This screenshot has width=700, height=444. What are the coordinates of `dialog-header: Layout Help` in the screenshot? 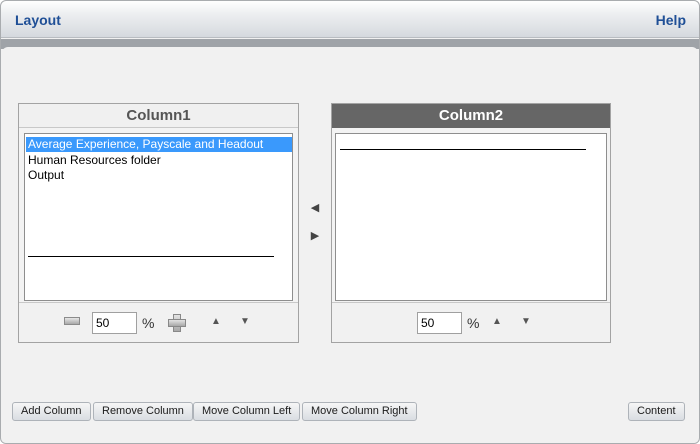 It's located at (350, 19).